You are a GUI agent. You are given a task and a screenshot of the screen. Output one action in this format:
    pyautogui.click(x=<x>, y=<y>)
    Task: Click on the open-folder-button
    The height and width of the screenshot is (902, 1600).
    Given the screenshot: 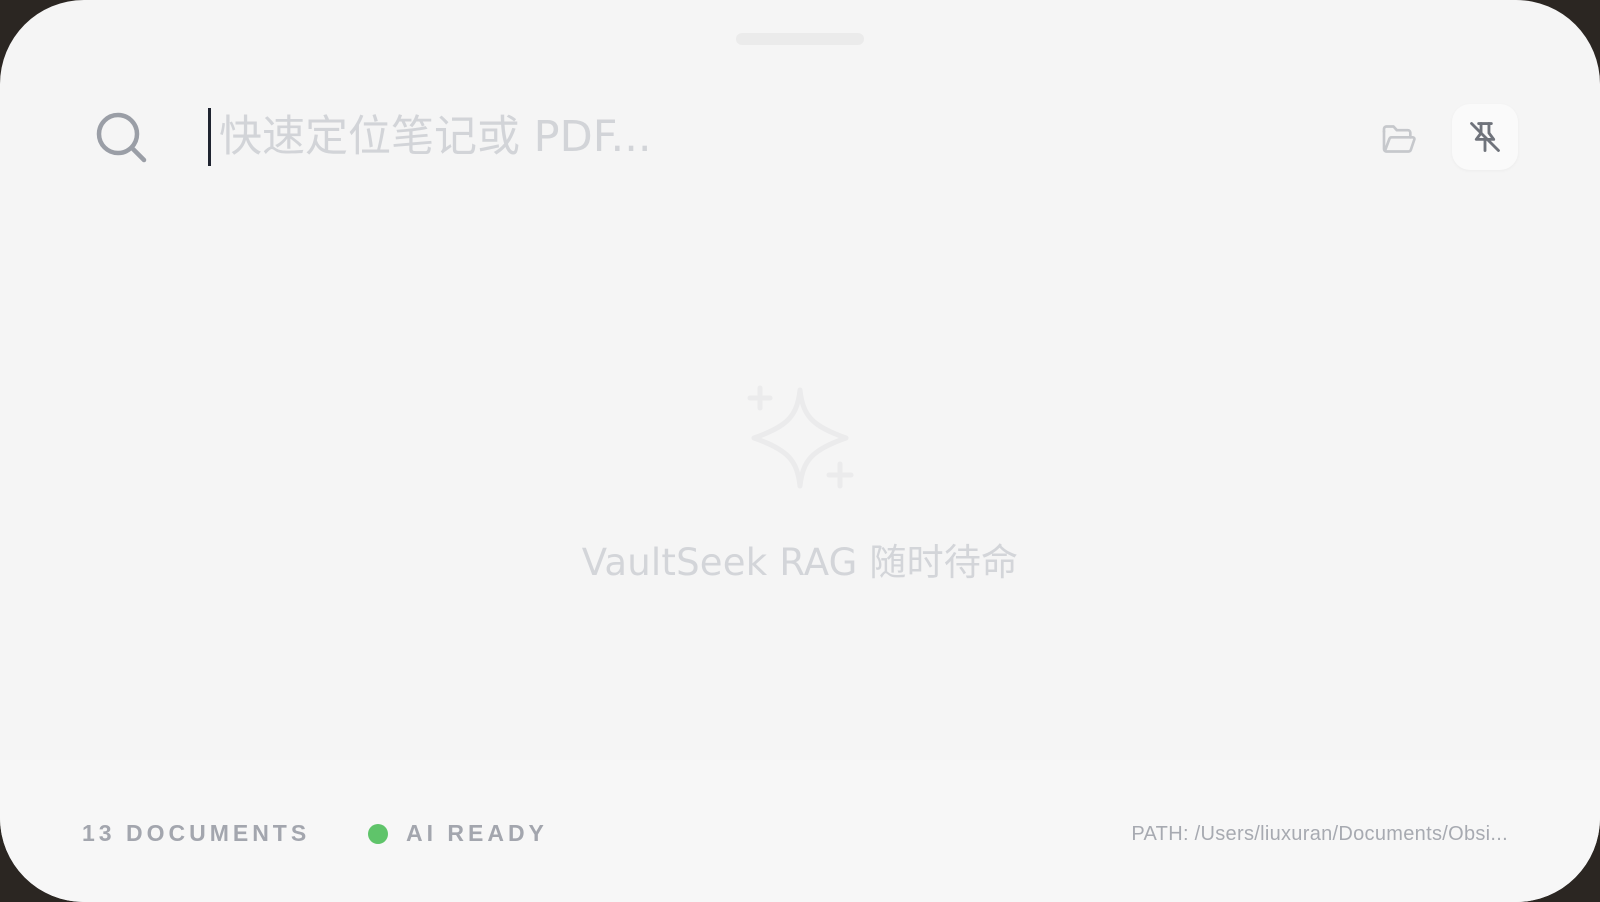 What is the action you would take?
    pyautogui.click(x=1399, y=139)
    